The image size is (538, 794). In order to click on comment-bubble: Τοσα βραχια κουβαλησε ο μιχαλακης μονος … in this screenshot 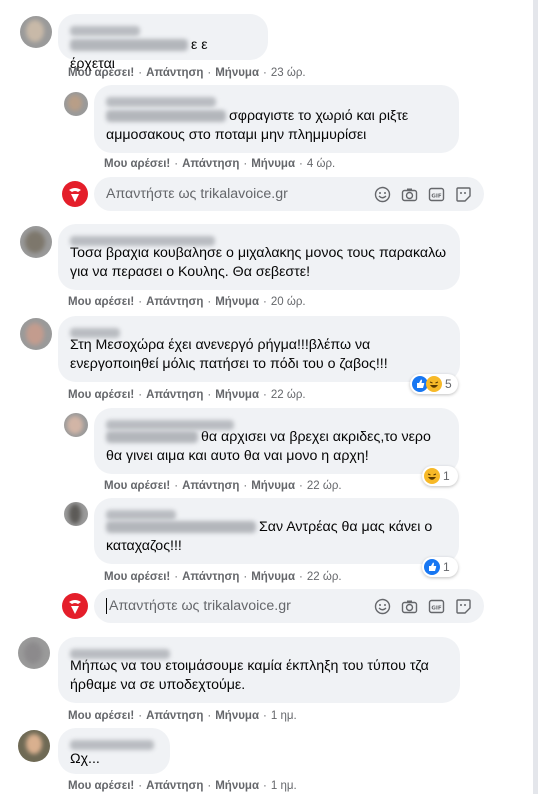, I will do `click(259, 257)`.